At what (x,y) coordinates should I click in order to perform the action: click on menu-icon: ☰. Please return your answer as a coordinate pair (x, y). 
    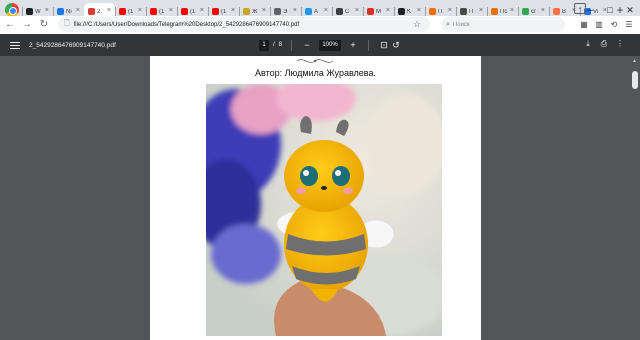
    Looking at the image, I should click on (629, 24).